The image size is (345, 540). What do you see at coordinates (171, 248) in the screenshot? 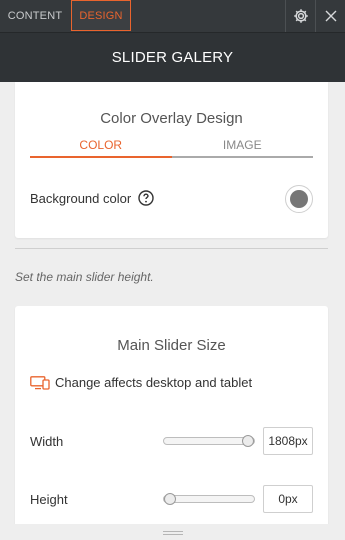
I see `section-divider` at bounding box center [171, 248].